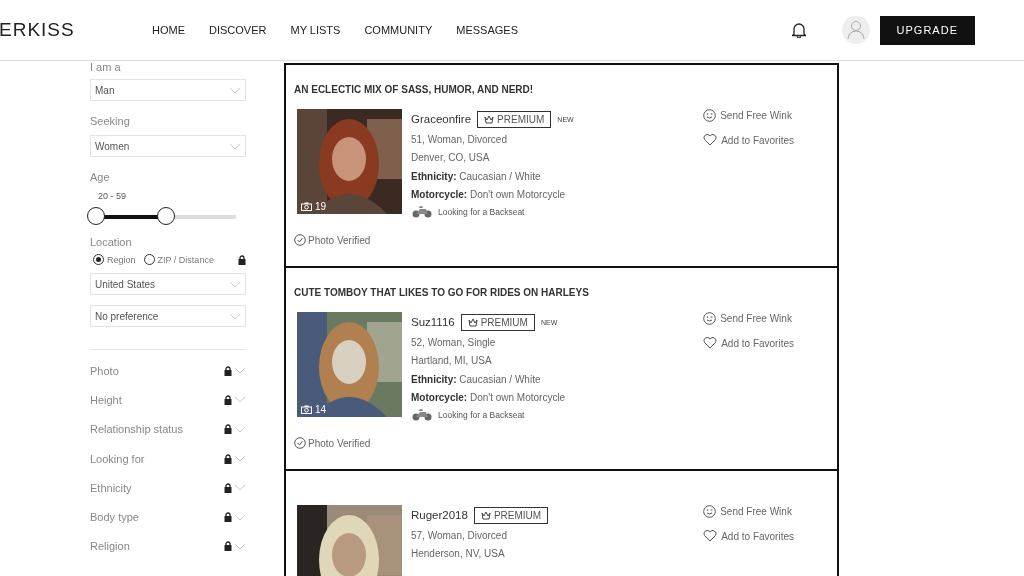 This screenshot has width=1024, height=576. I want to click on person-icon, so click(855, 30).